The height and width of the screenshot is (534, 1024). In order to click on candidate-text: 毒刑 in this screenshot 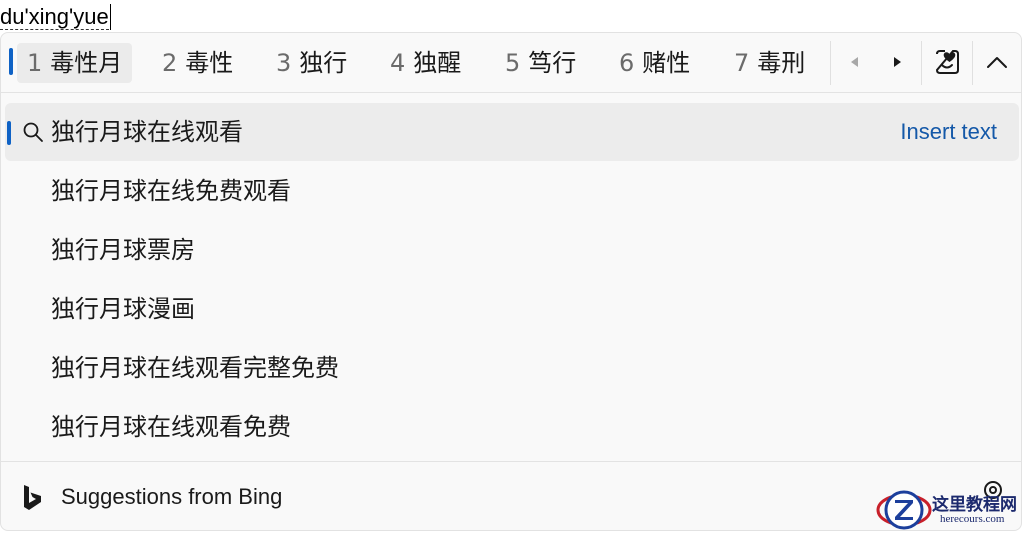, I will do `click(781, 63)`.